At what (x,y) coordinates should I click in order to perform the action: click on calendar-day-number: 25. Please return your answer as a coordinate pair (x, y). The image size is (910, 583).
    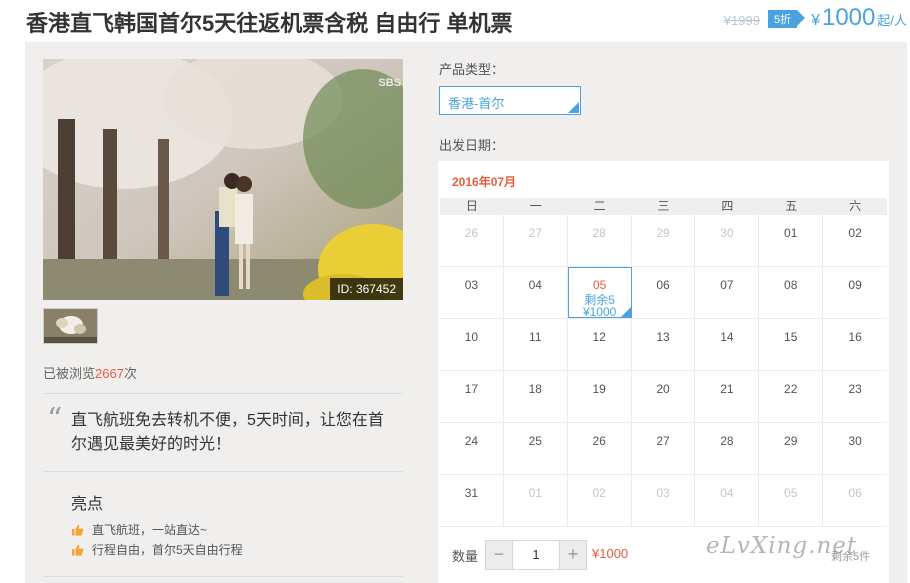
    Looking at the image, I should click on (535, 441).